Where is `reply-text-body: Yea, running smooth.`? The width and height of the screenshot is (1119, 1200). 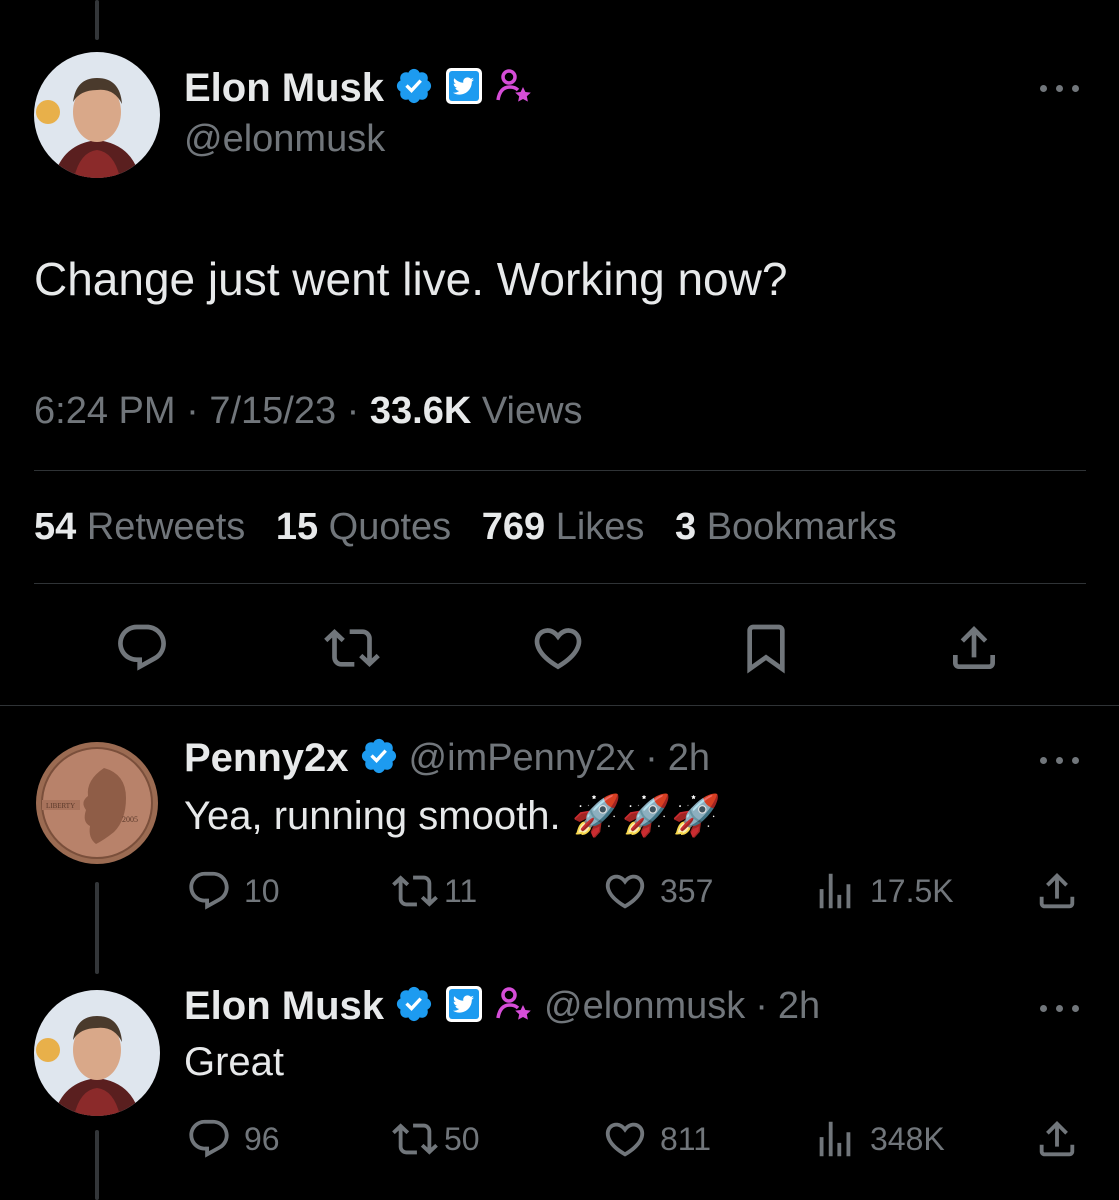
reply-text-body: Yea, running smooth. is located at coordinates (372, 816).